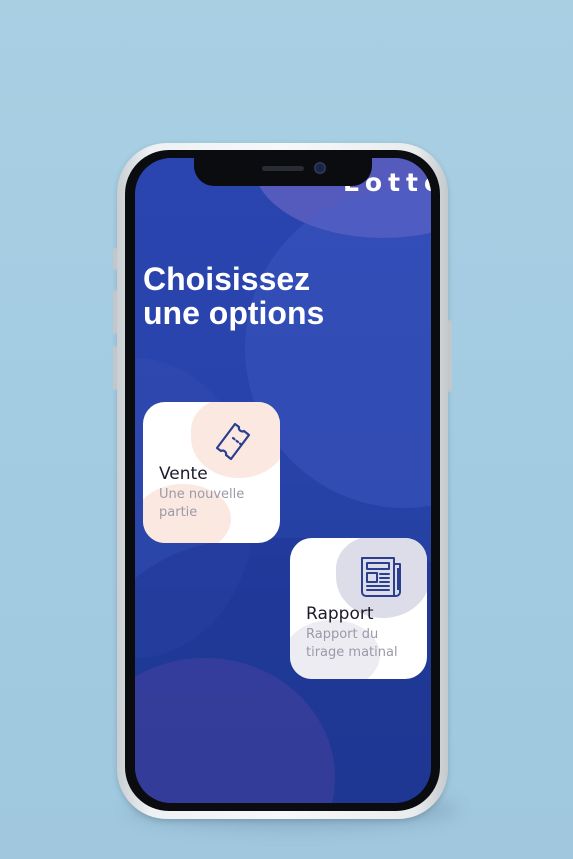 The image size is (573, 859). What do you see at coordinates (115, 259) in the screenshot?
I see `phone-side-button` at bounding box center [115, 259].